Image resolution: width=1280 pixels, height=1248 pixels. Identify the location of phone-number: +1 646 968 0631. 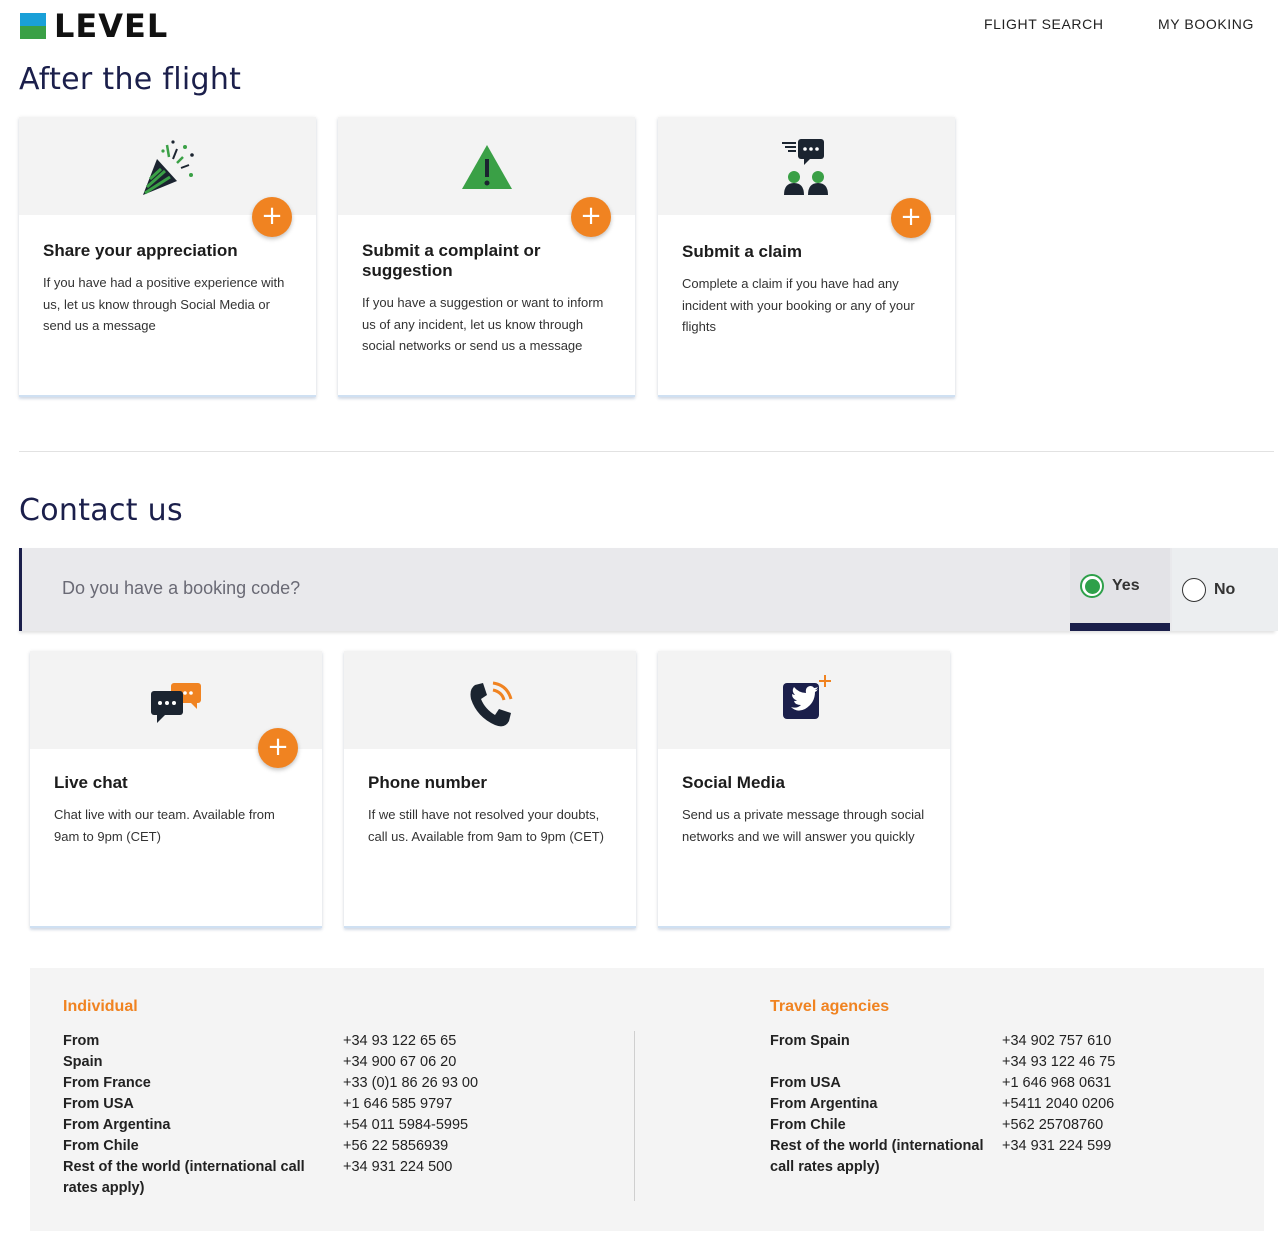
(1056, 1083).